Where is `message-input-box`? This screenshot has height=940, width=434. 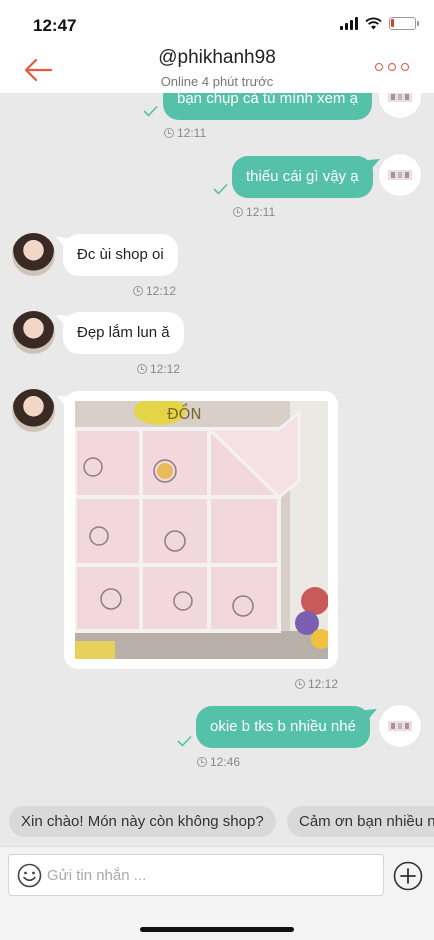
message-input-box is located at coordinates (196, 875).